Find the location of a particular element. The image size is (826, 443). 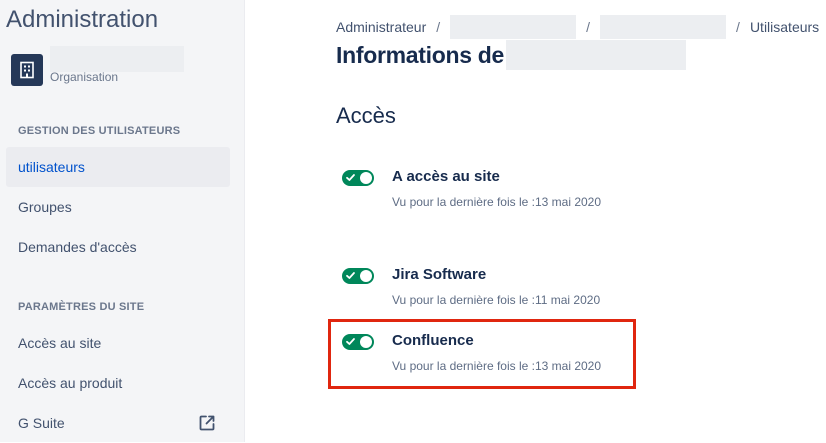

app-title: Administration is located at coordinates (82, 19).